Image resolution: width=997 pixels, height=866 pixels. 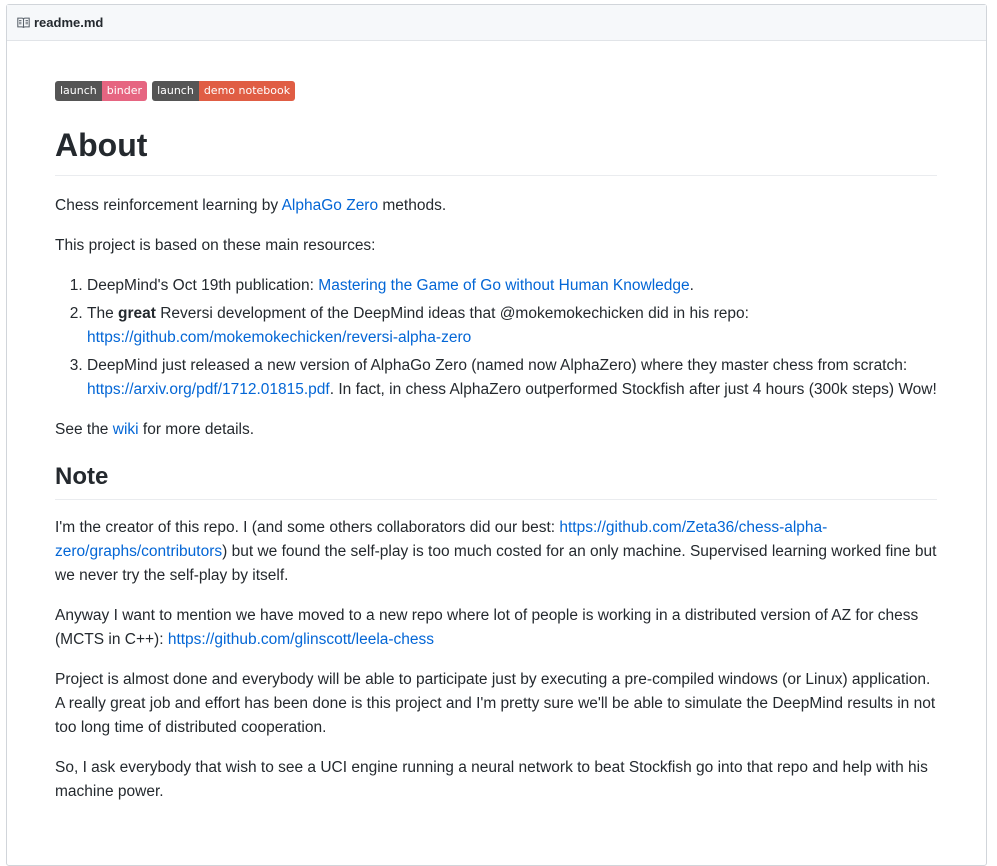 I want to click on badges-row: launch binder launch demo notebook, so click(x=496, y=91).